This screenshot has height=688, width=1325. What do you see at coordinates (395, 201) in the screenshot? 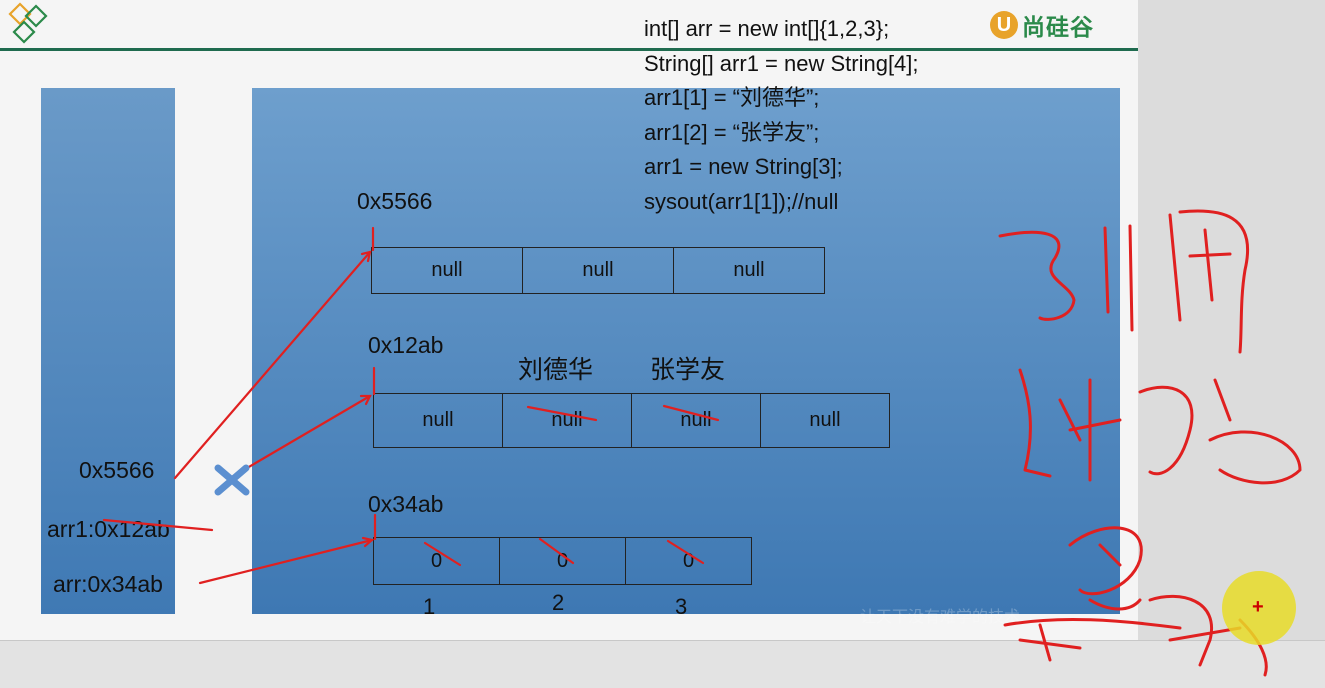
I see `heap-address-5566: 0x5566` at bounding box center [395, 201].